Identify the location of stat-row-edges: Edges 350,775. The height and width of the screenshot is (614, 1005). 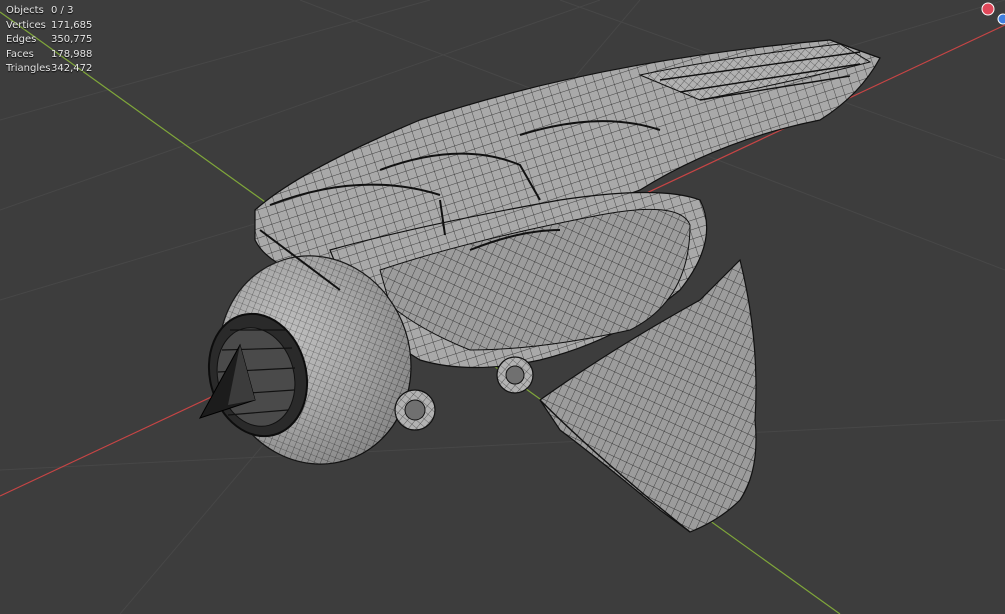
(49, 40).